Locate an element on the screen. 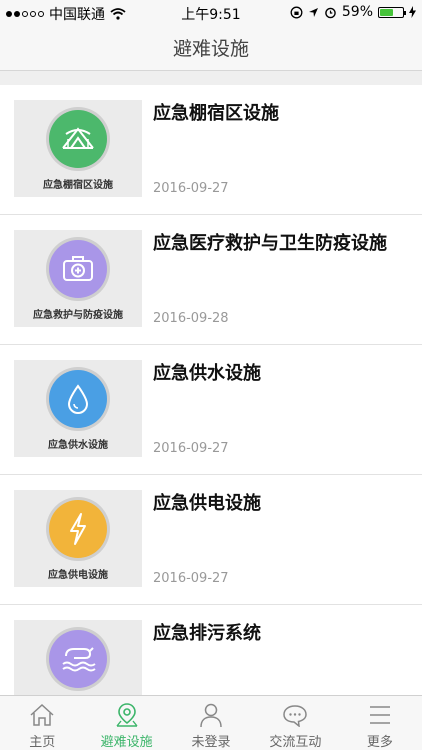 The width and height of the screenshot is (422, 750). tab-label: 未登录 is located at coordinates (211, 742).